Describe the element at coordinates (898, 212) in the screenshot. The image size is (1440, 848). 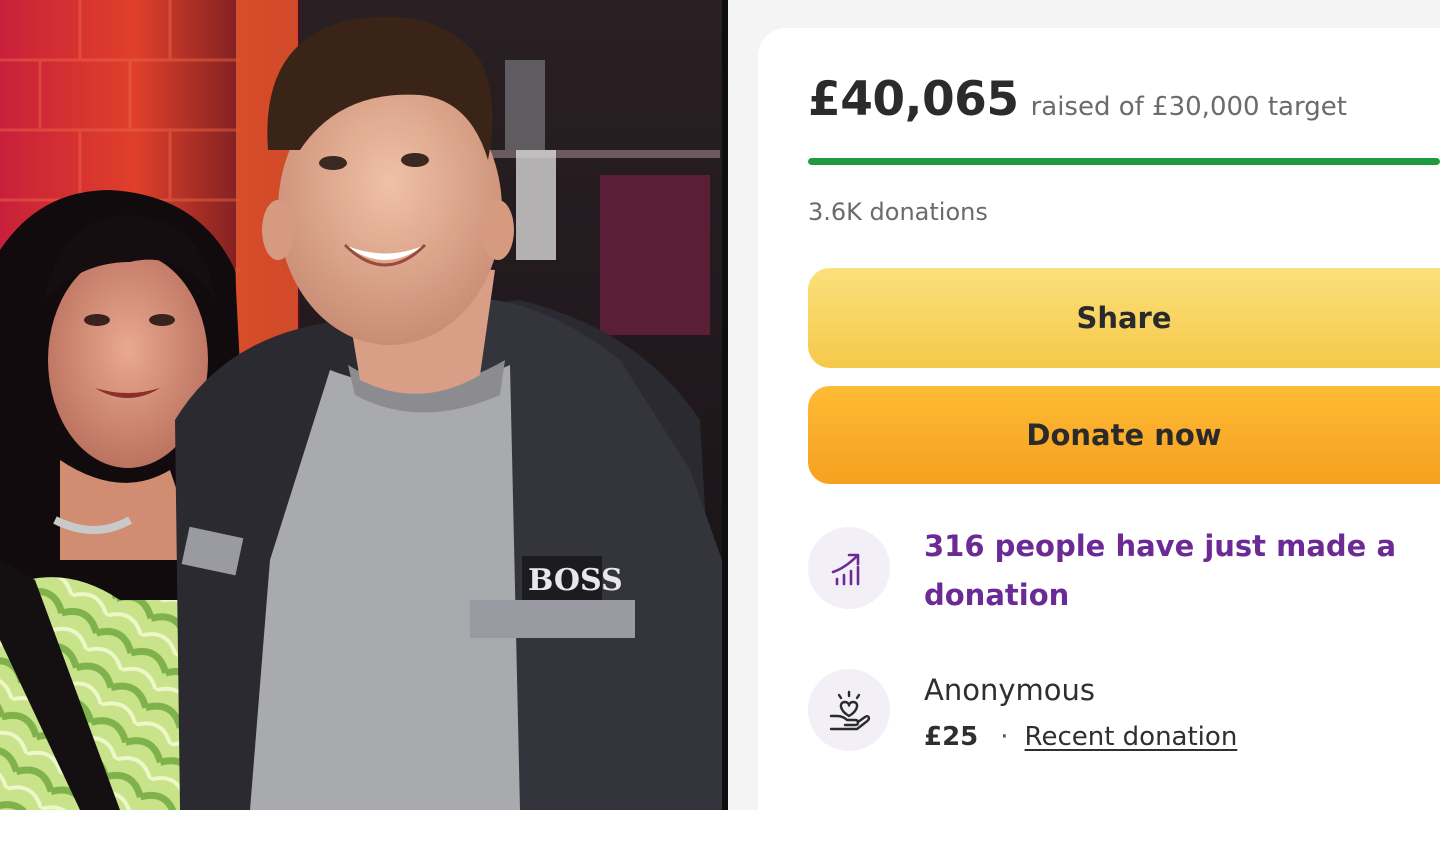
I see `donations-count: 3.6K donations` at that location.